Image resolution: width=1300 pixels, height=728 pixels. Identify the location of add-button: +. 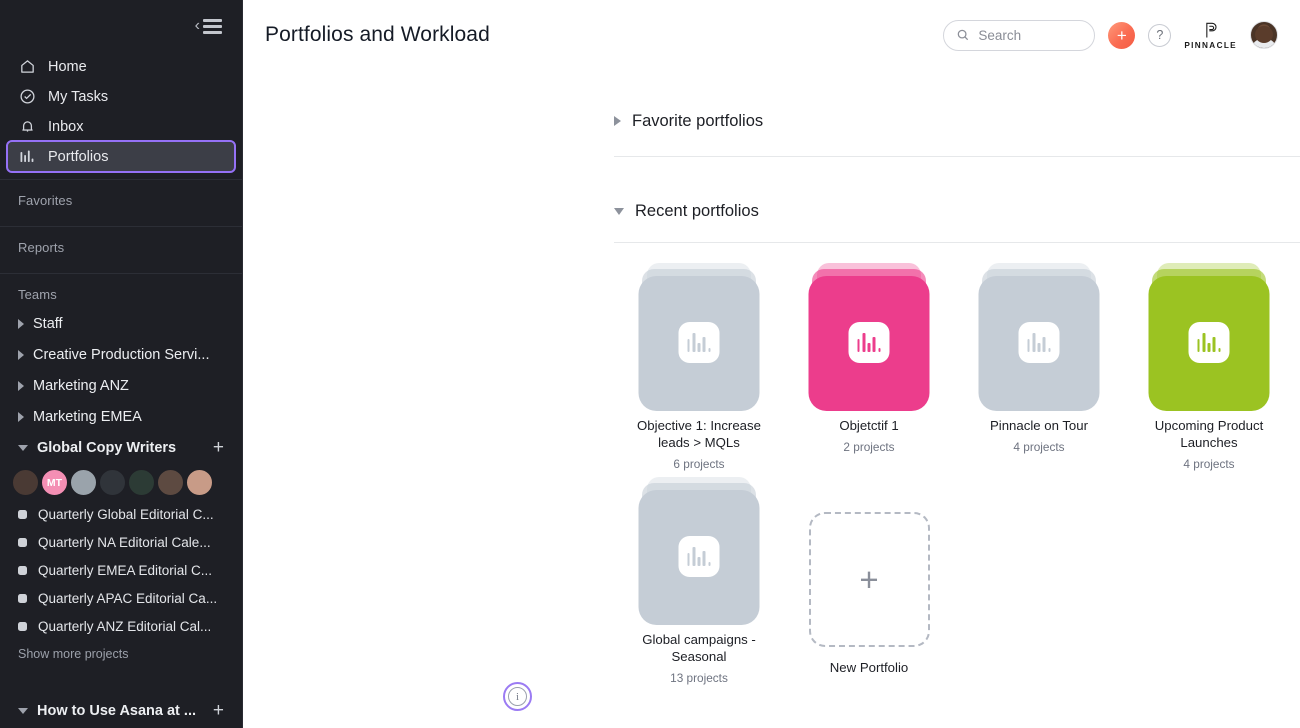
(1122, 35).